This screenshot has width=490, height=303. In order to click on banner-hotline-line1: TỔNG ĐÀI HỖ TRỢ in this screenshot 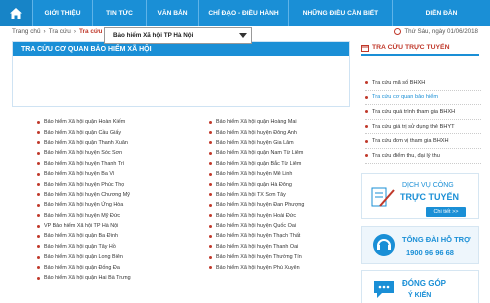, I will do `click(436, 239)`.